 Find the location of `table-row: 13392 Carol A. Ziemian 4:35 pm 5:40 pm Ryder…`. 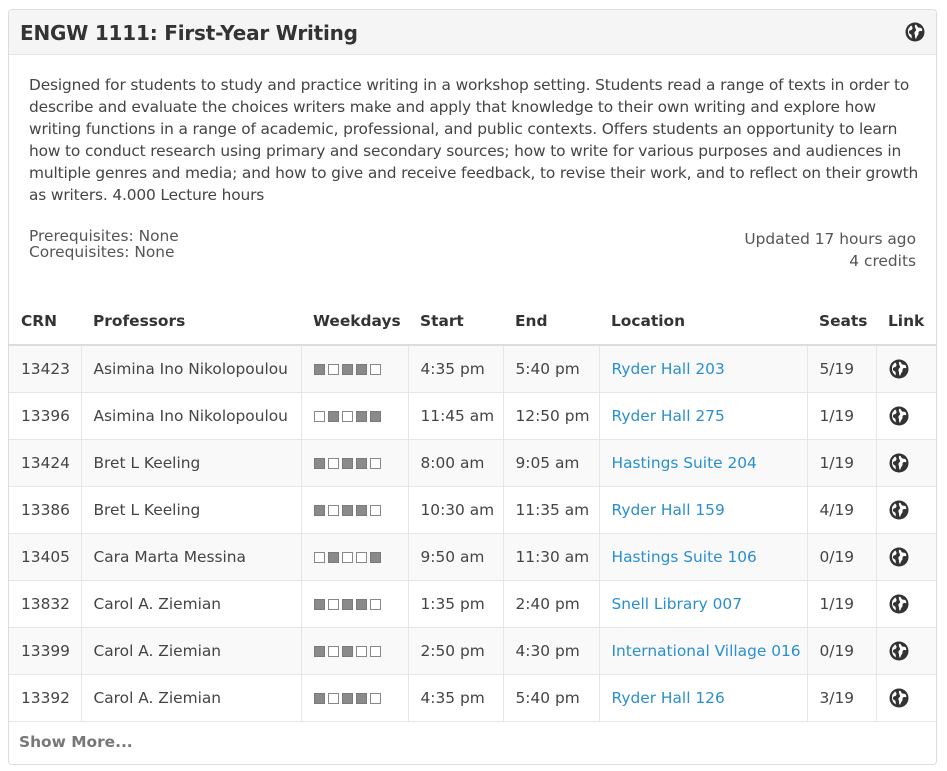

table-row: 13392 Carol A. Ziemian 4:35 pm 5:40 pm Ryder… is located at coordinates (472, 698).